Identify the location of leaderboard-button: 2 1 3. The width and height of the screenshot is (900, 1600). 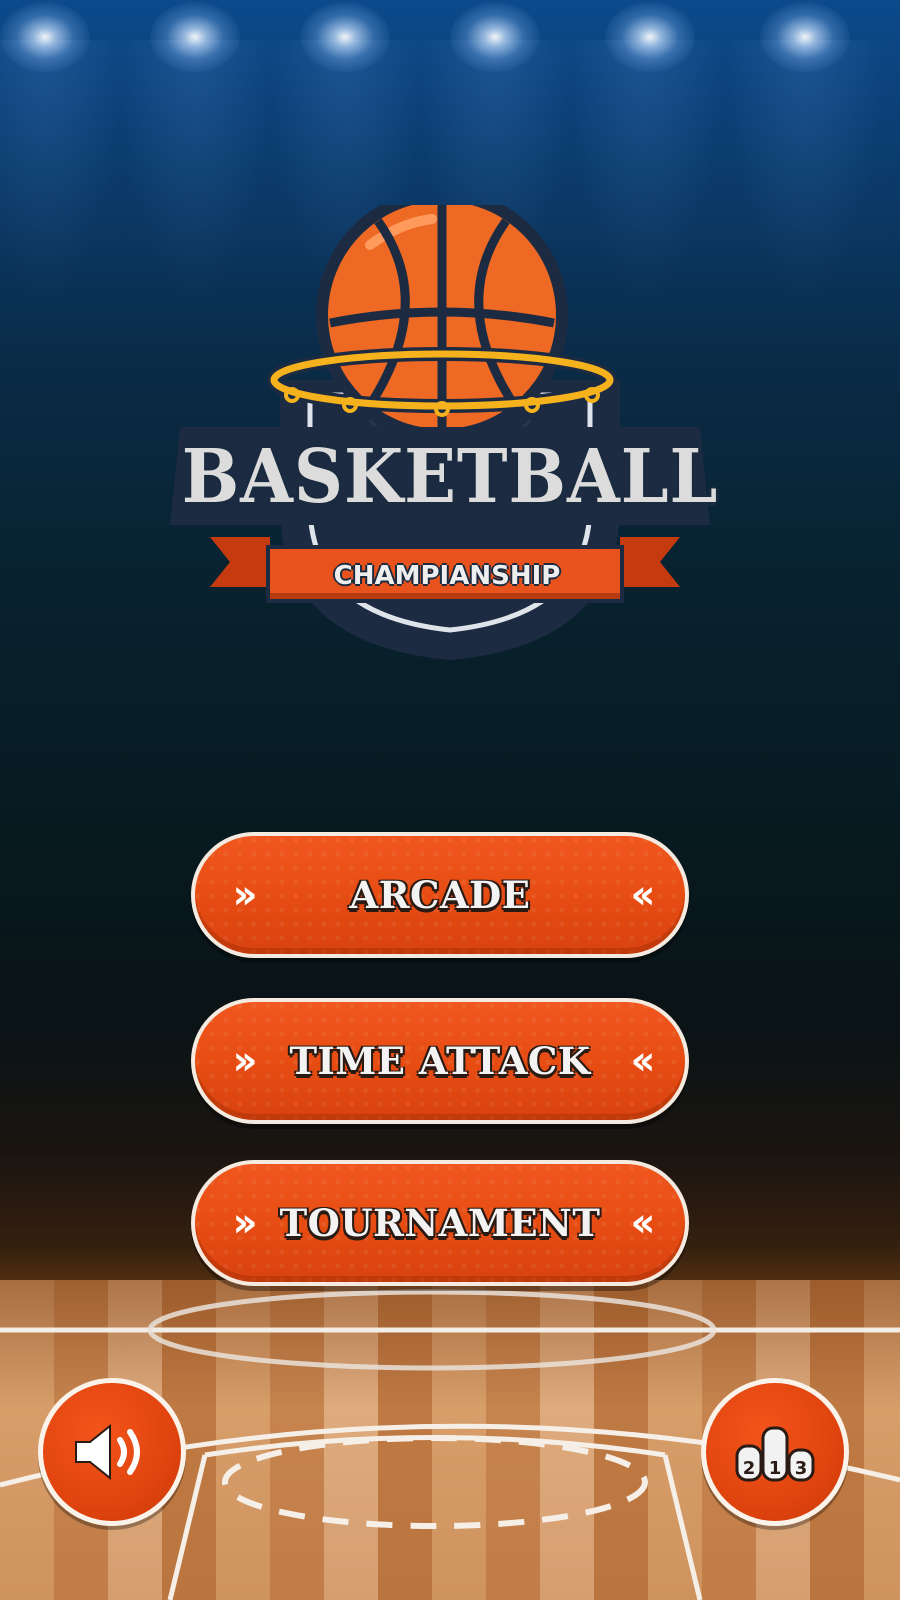
(775, 1452).